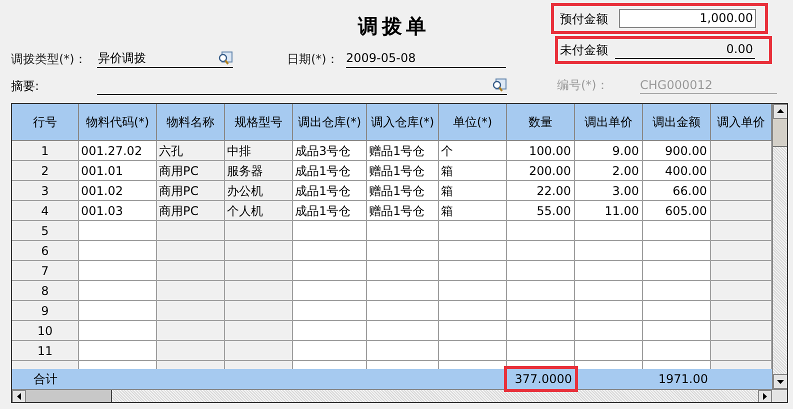 The height and width of the screenshot is (409, 793). I want to click on total-cell: 377.0000, so click(541, 379).